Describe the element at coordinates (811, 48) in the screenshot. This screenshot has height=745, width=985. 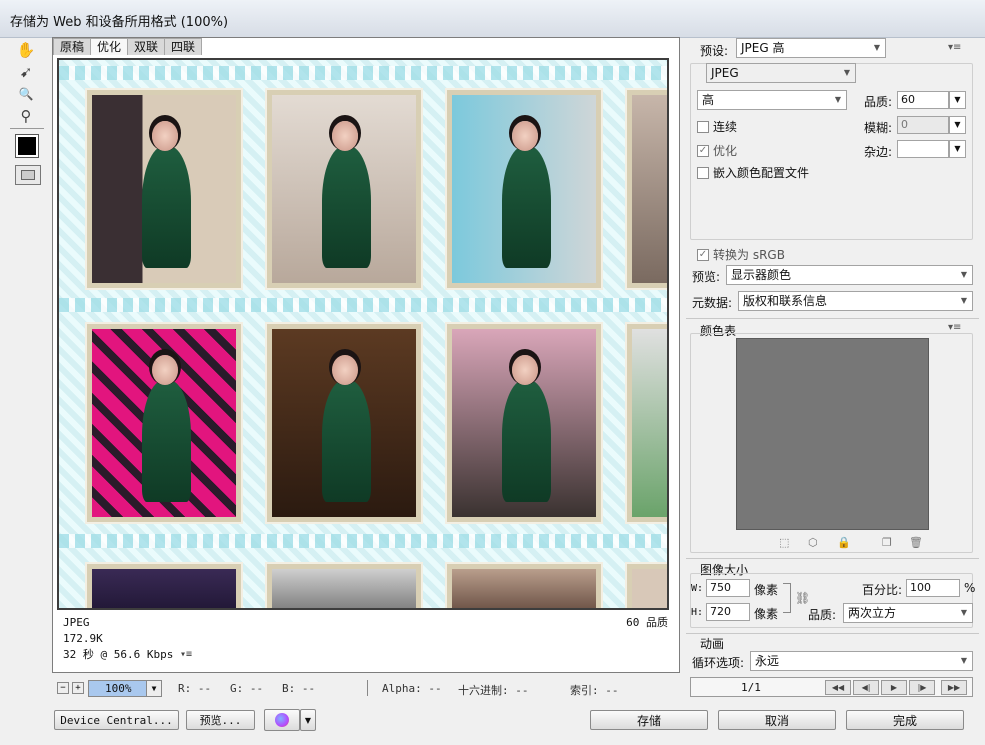
I see `preset-select: JPEG 高 ▼` at that location.